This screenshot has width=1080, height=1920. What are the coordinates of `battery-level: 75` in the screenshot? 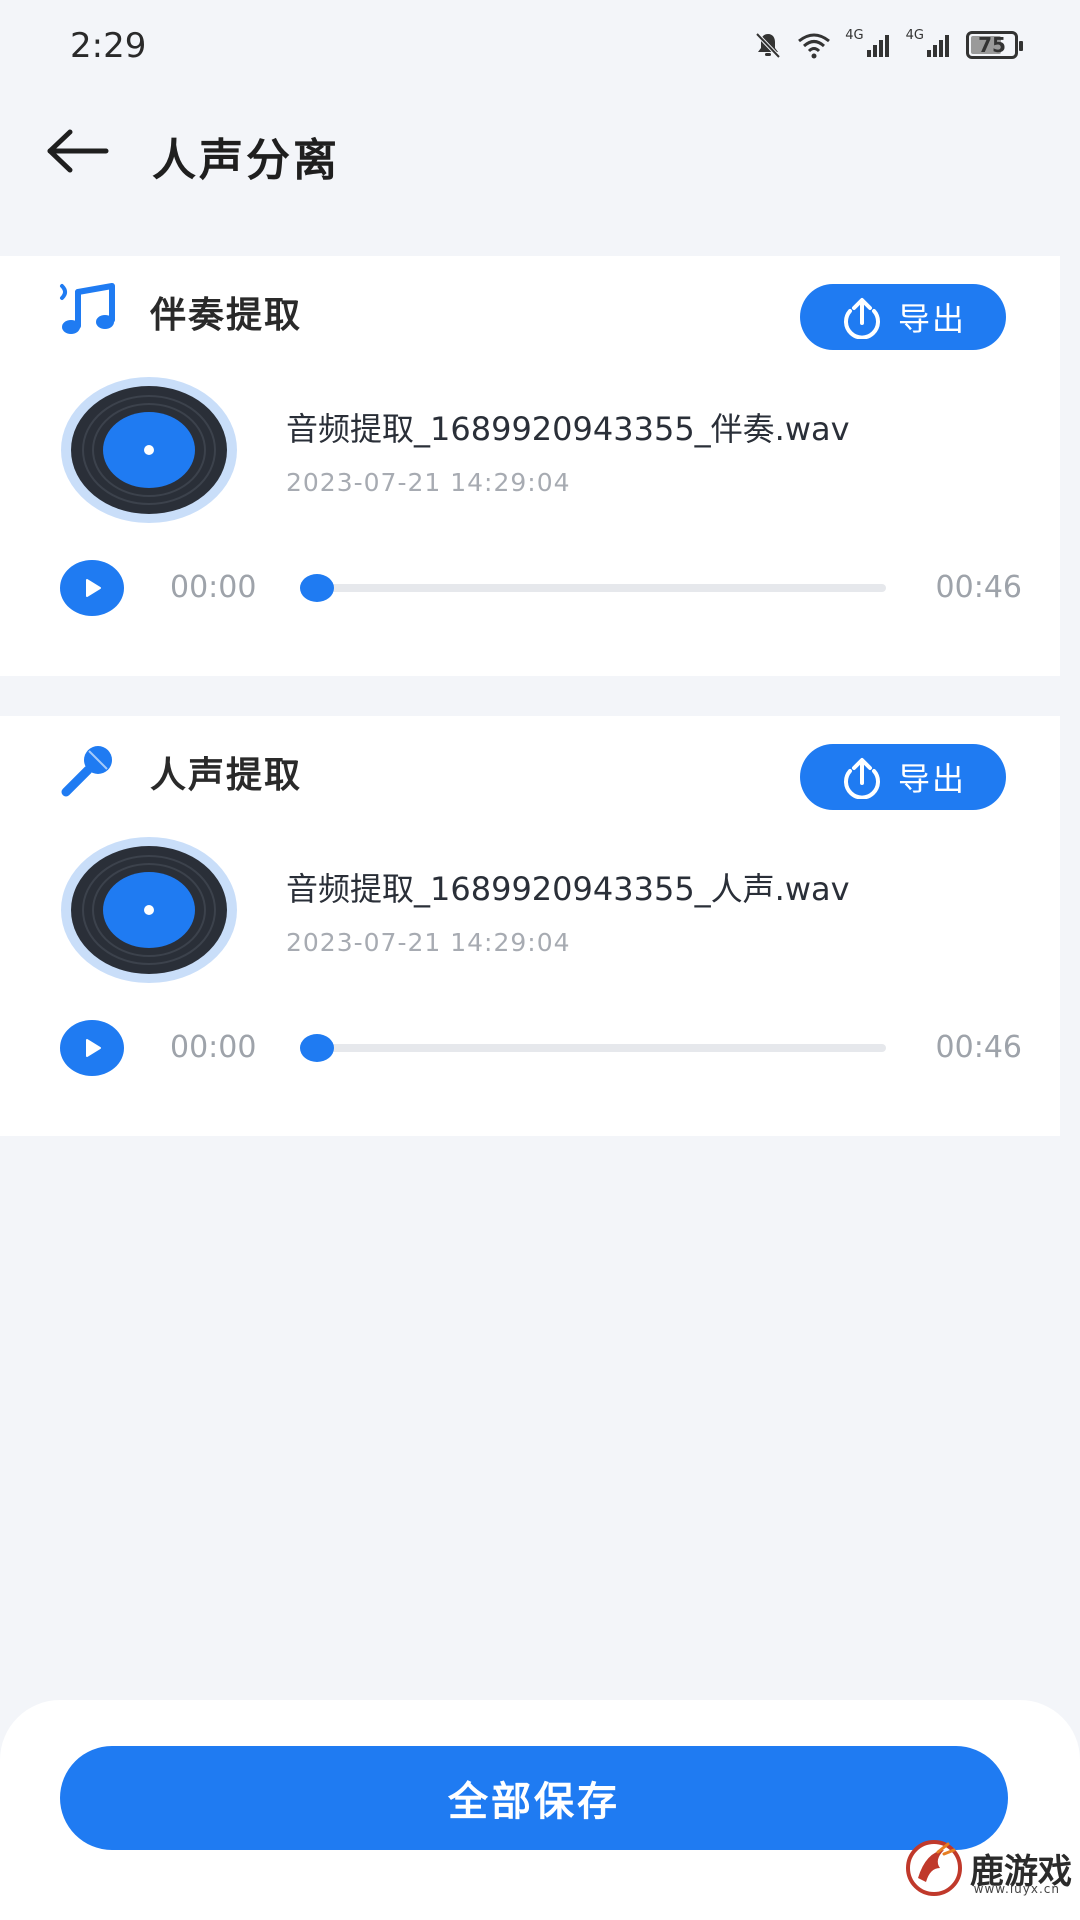 It's located at (992, 45).